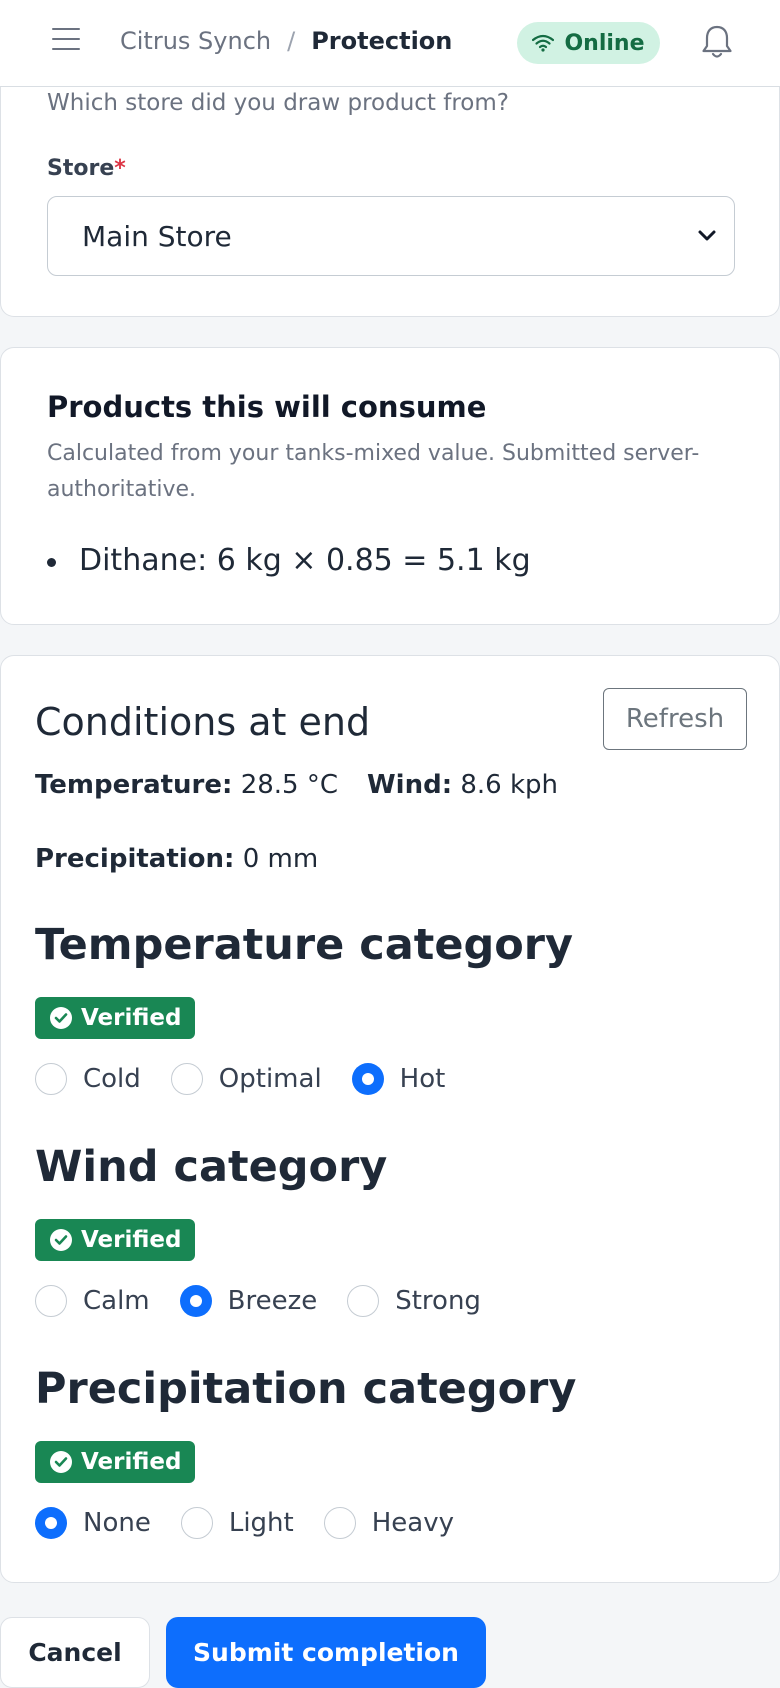 The height and width of the screenshot is (1688, 780). What do you see at coordinates (112, 1079) in the screenshot?
I see `radio-label: Cold` at bounding box center [112, 1079].